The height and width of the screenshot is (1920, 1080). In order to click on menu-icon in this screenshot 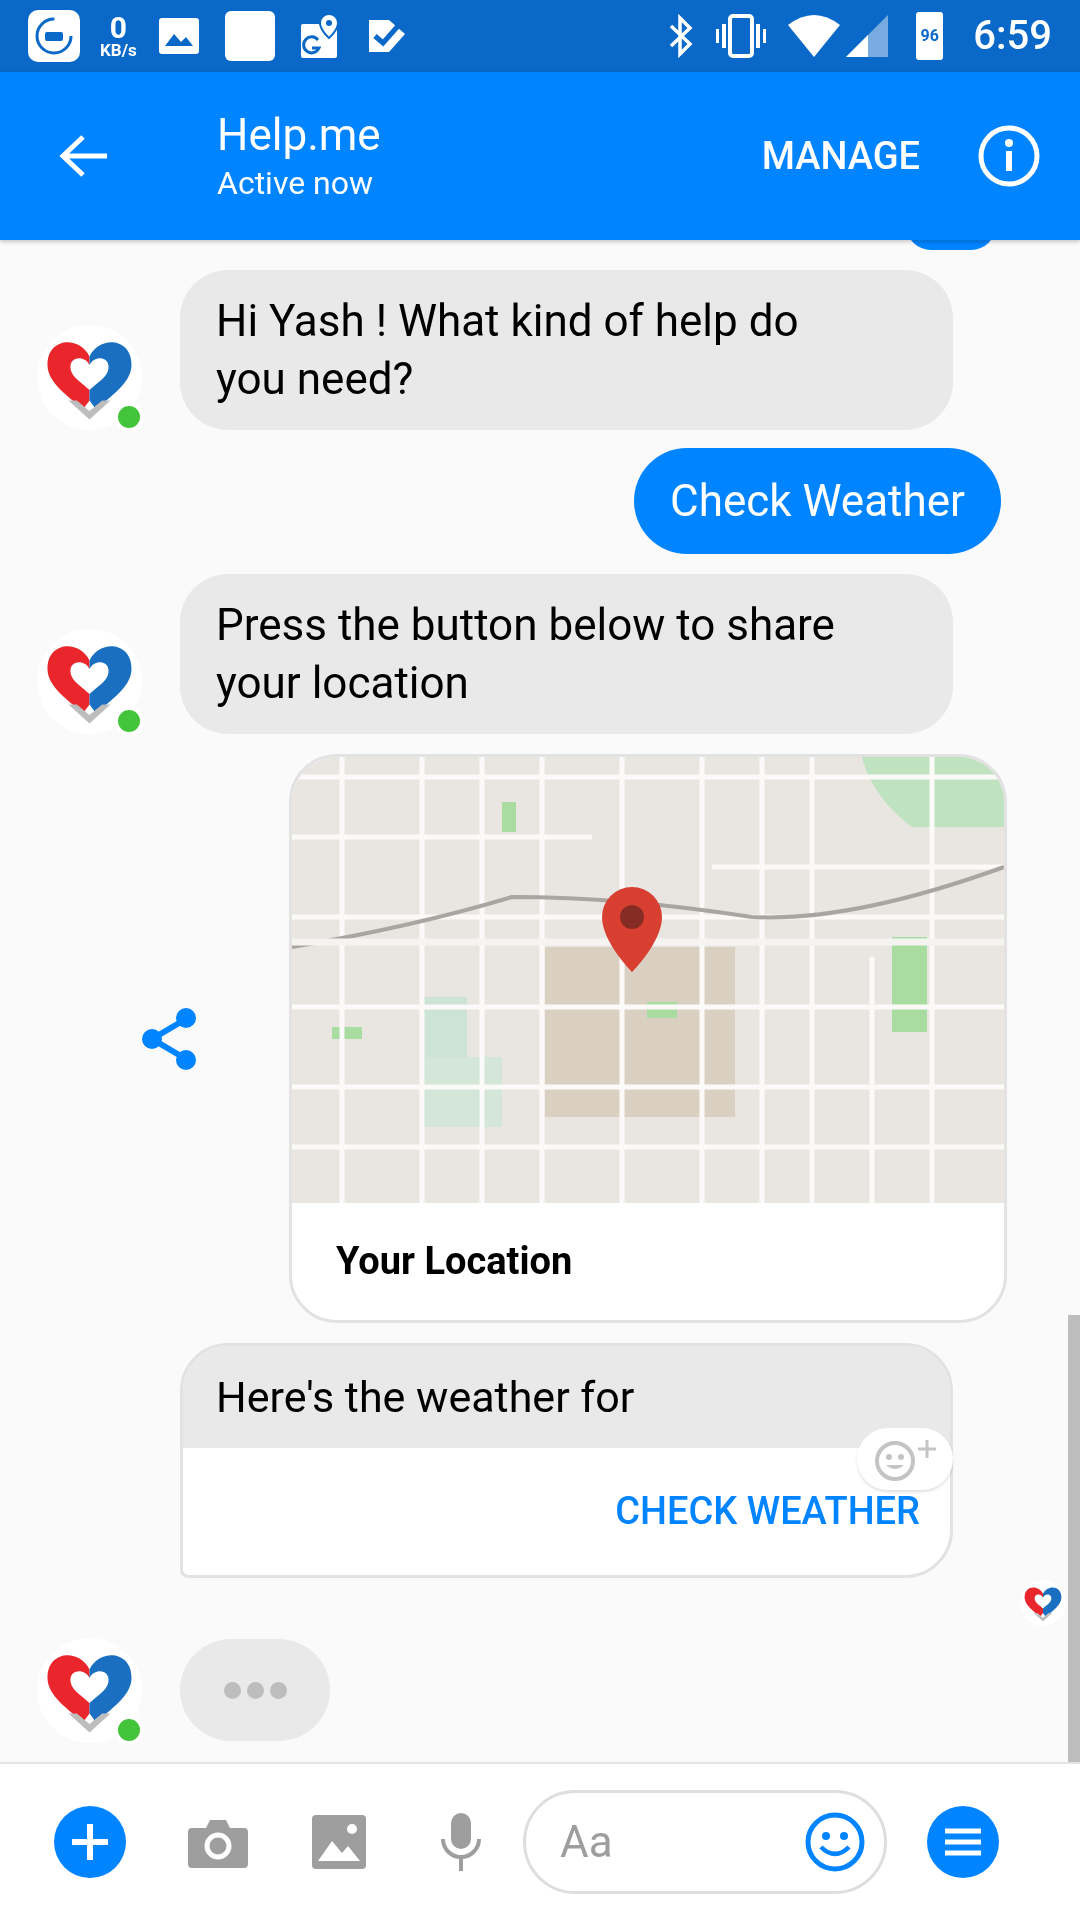, I will do `click(963, 1842)`.